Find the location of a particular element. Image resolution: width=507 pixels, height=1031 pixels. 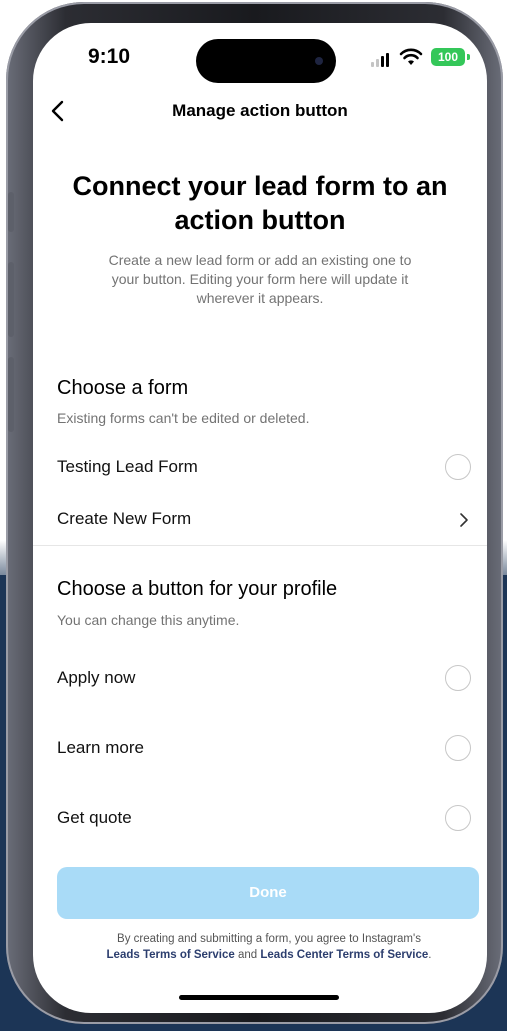

page-title: Manage action button is located at coordinates (260, 110).